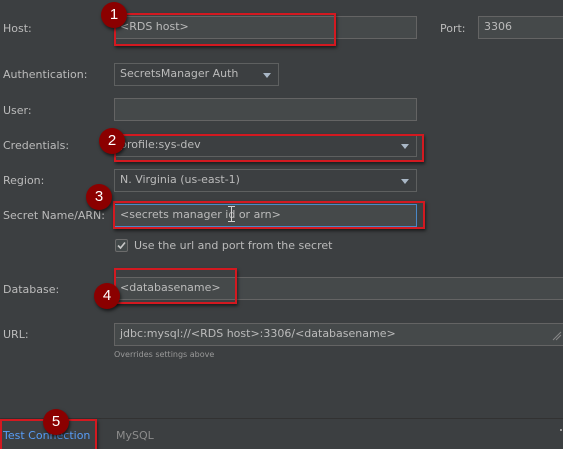 The image size is (563, 449). I want to click on tab-mysql: MySQL, so click(135, 435).